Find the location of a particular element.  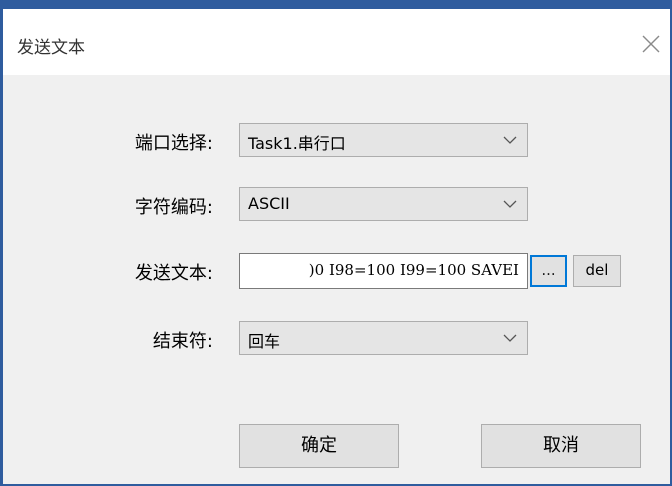

close-icon is located at coordinates (651, 44).